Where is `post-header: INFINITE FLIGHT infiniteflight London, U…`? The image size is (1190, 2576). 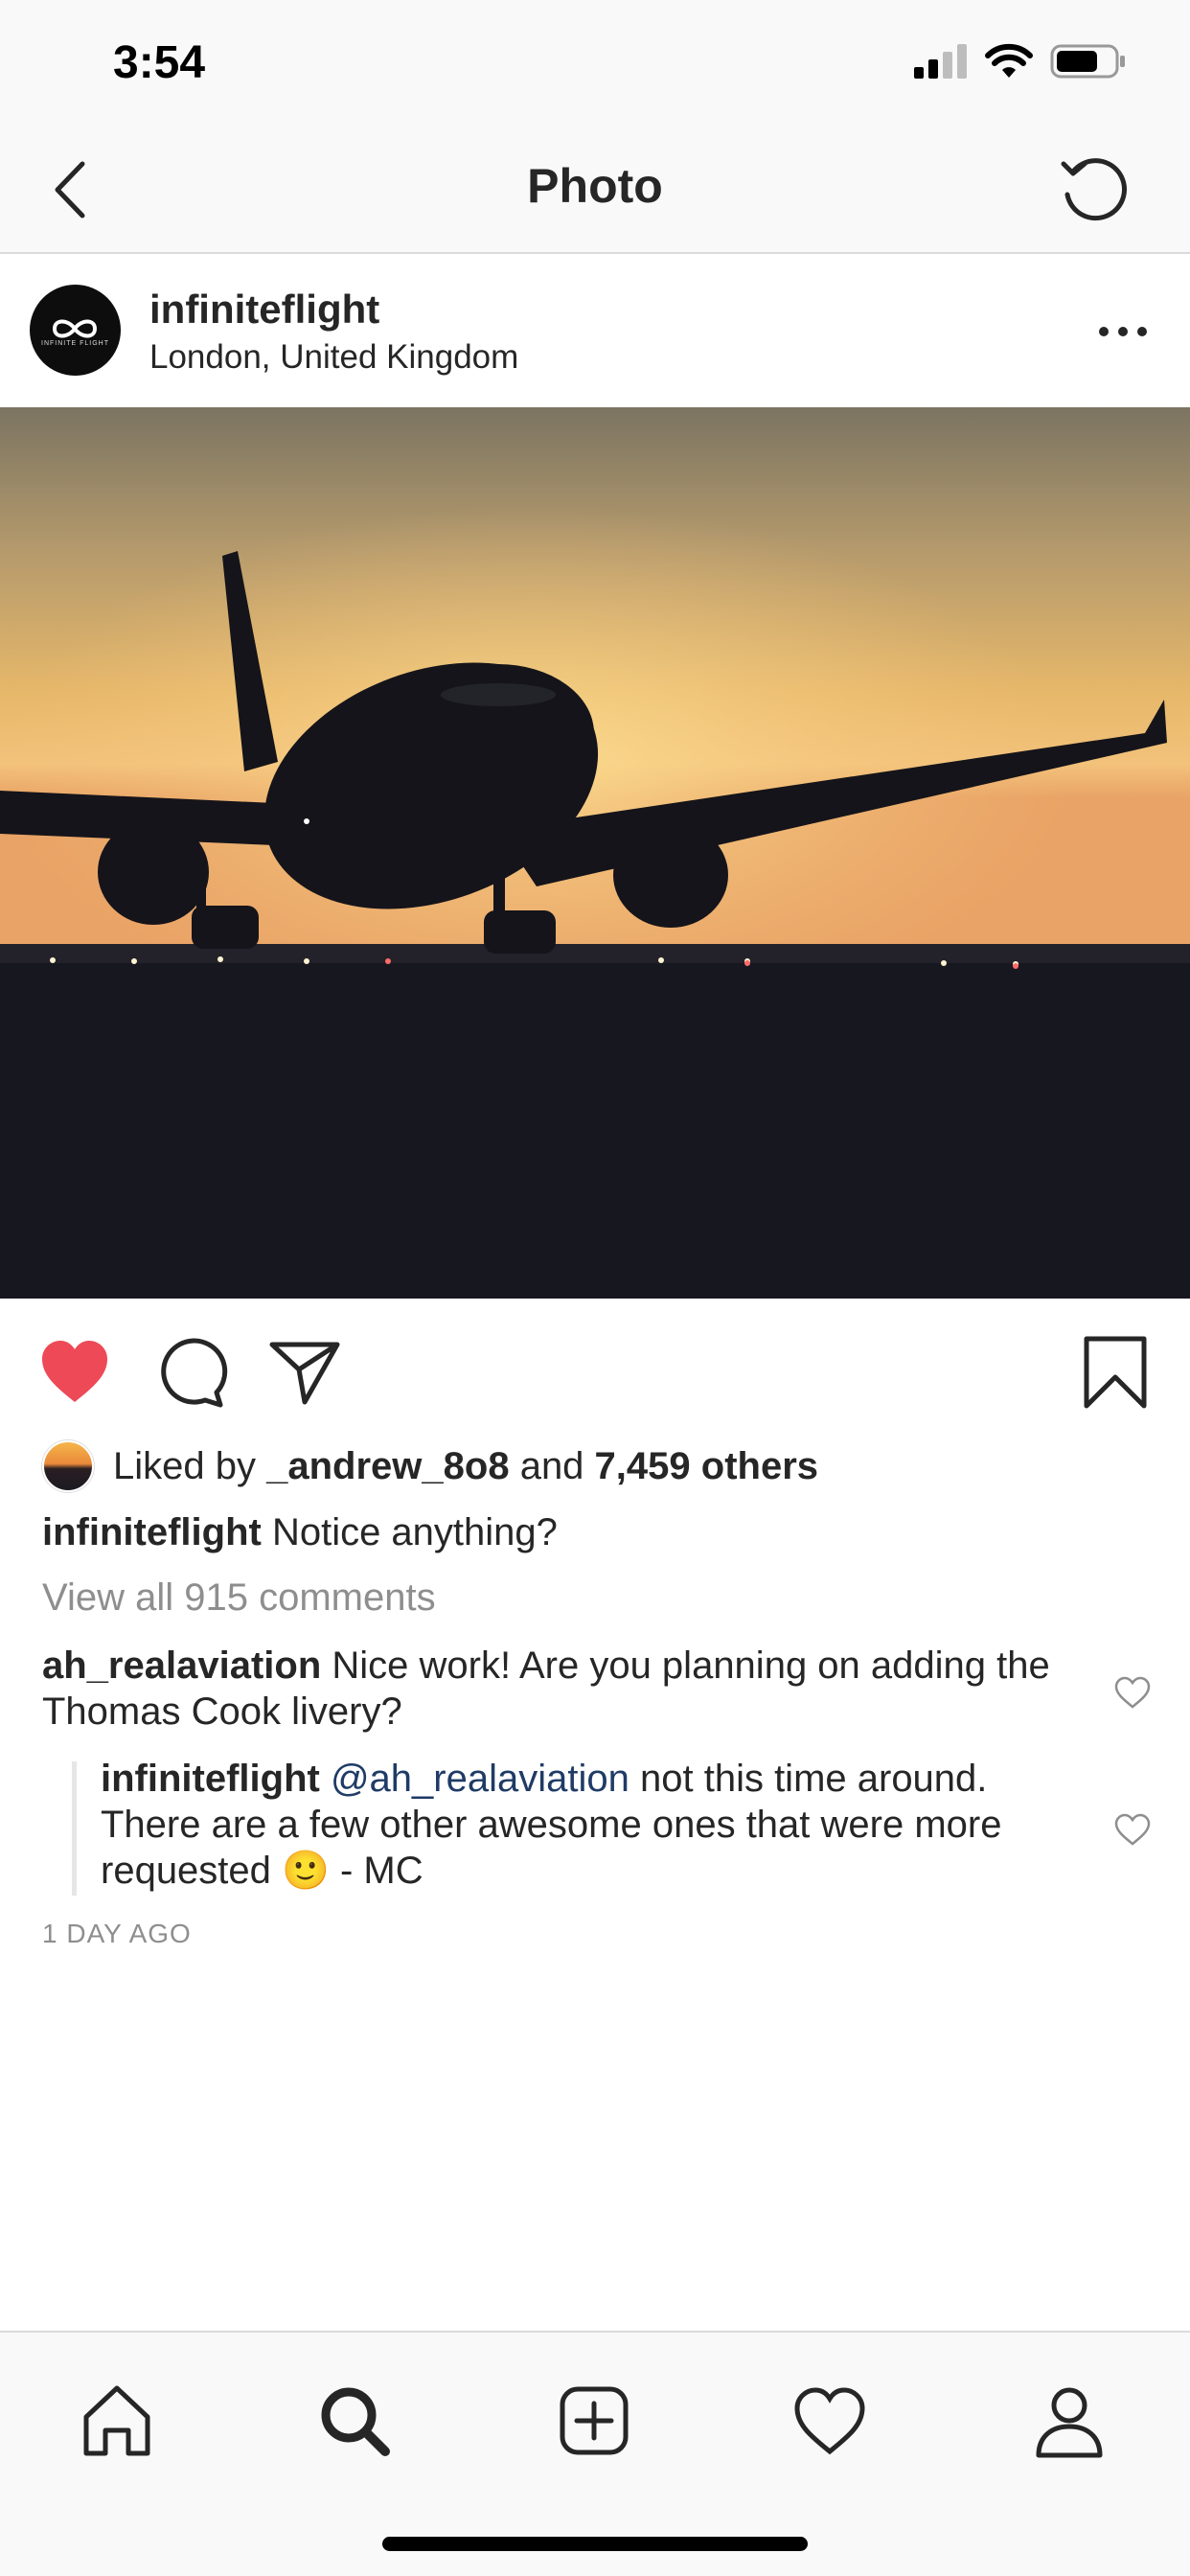
post-header: INFINITE FLIGHT infiniteflight London, U… is located at coordinates (595, 331).